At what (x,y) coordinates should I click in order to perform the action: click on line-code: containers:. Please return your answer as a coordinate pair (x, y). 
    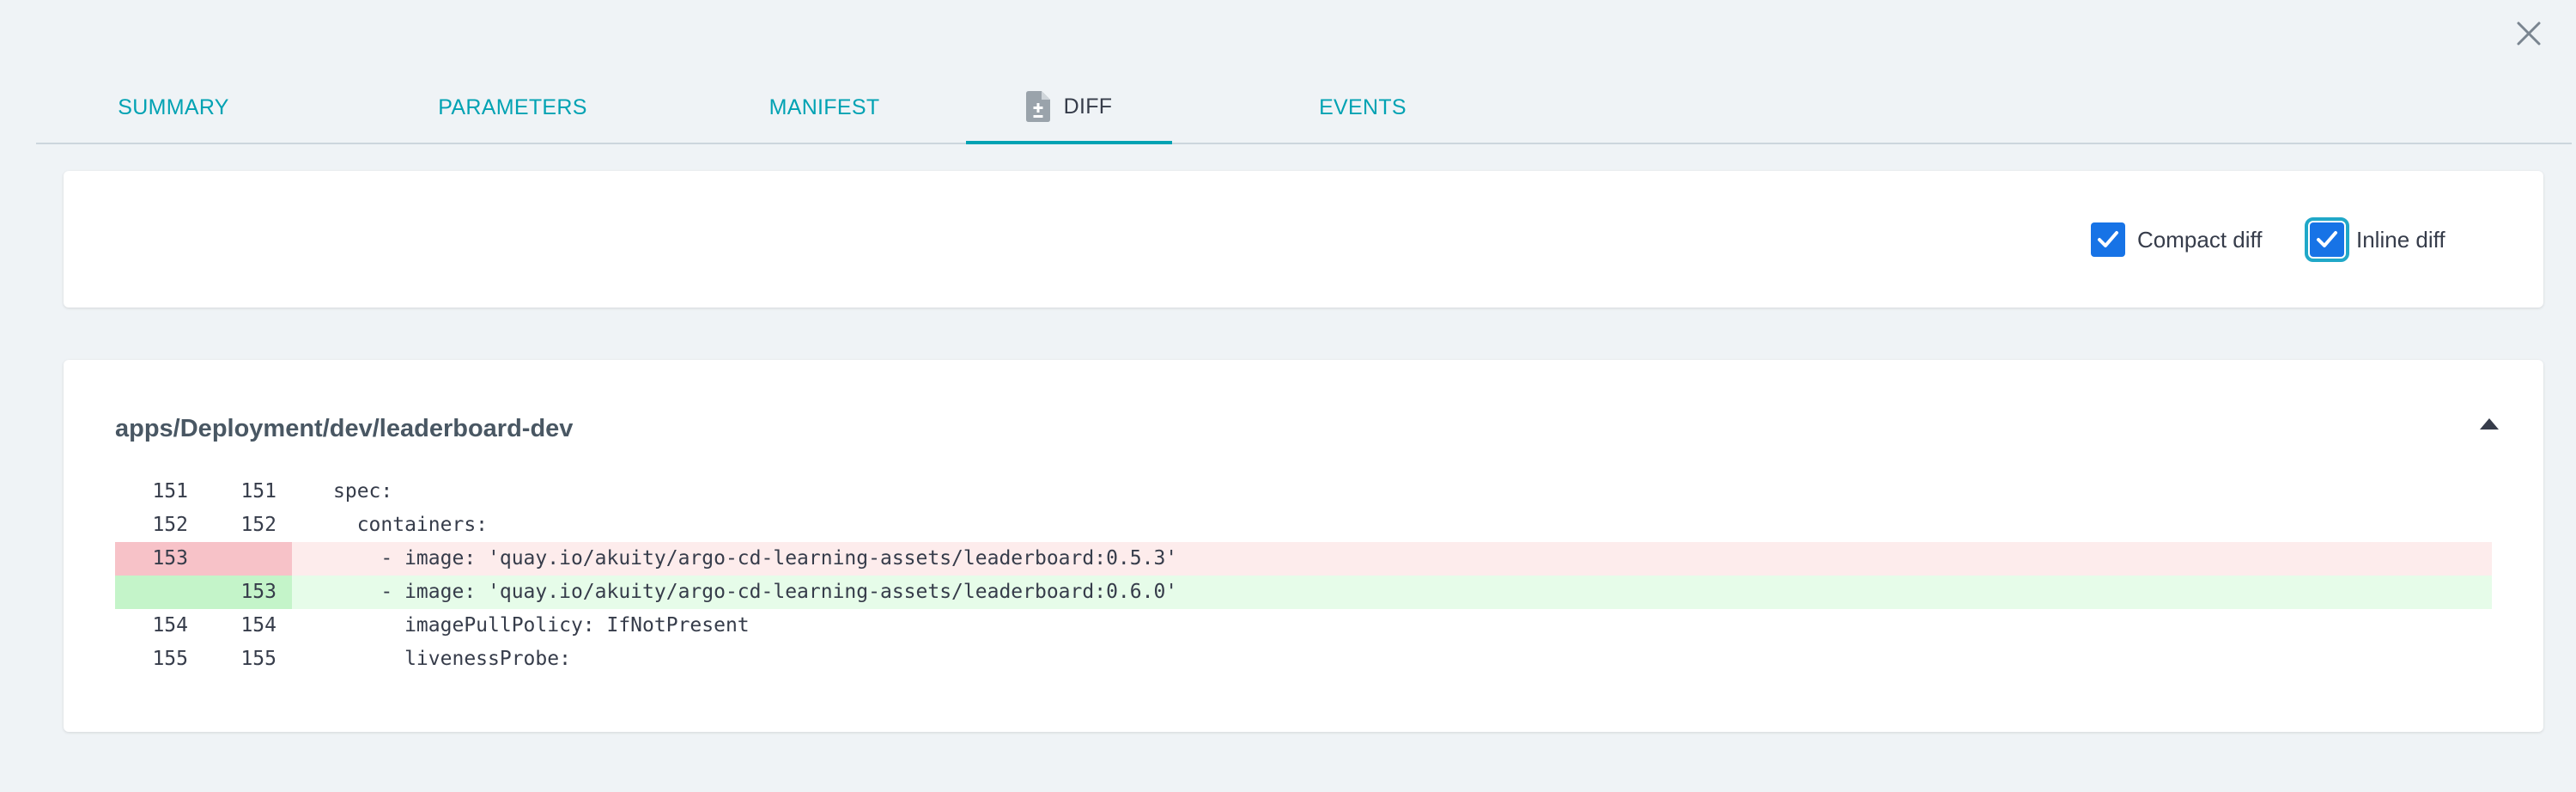
    Looking at the image, I should click on (411, 525).